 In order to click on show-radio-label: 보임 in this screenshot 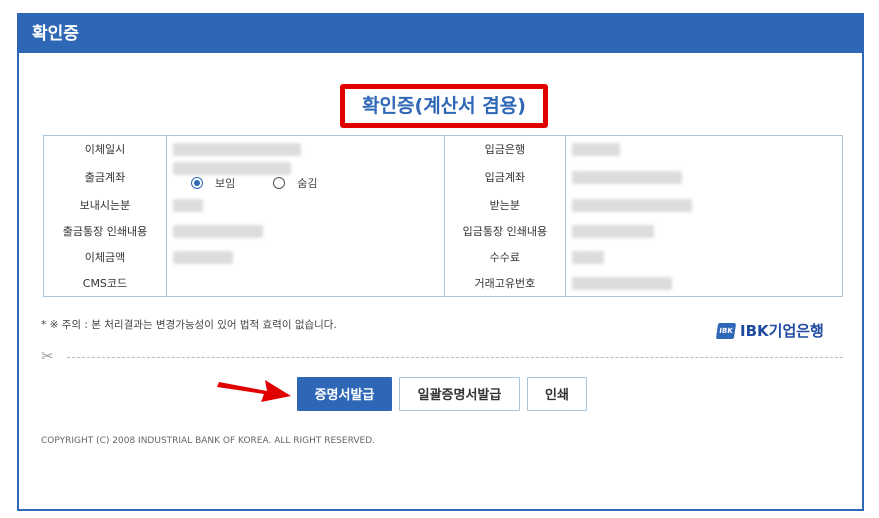, I will do `click(225, 183)`.